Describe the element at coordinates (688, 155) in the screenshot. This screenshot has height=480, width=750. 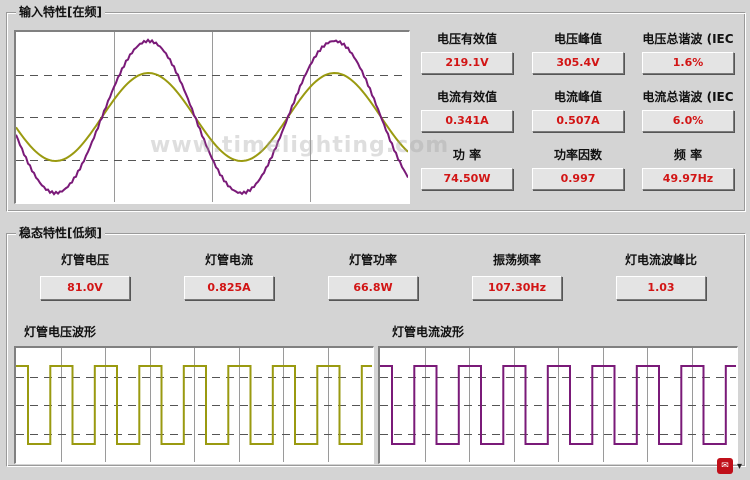
I see `input-metric-label: 频 率` at that location.